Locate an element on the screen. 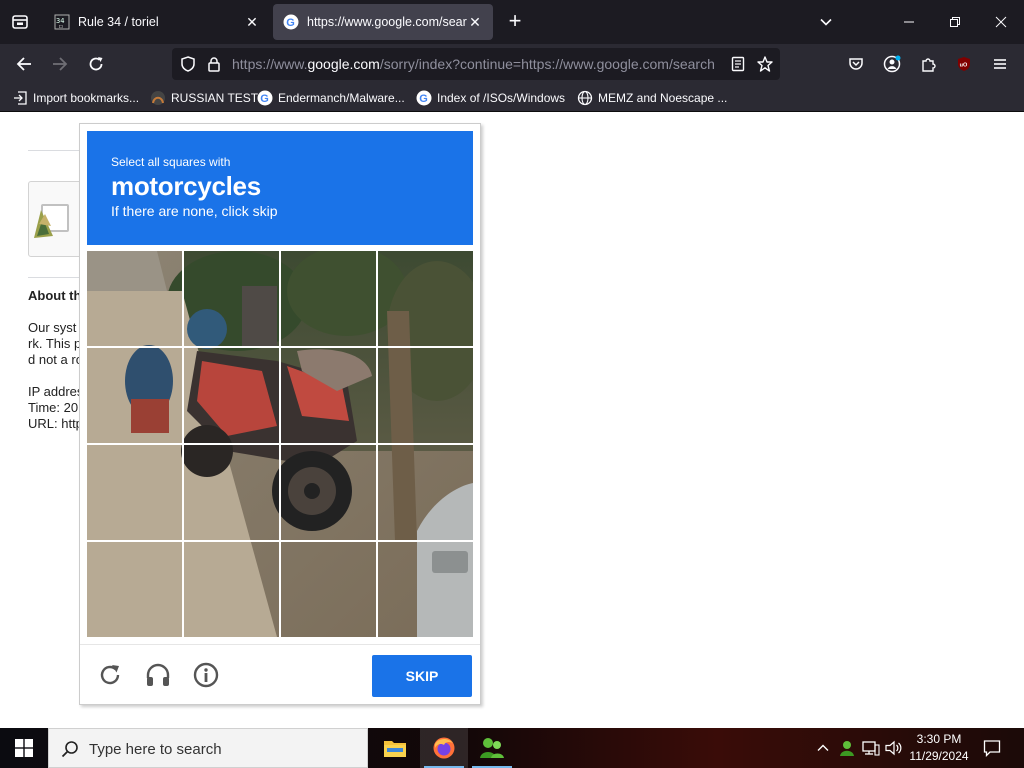 The width and height of the screenshot is (1024, 768). github-icon is located at coordinates (158, 98).